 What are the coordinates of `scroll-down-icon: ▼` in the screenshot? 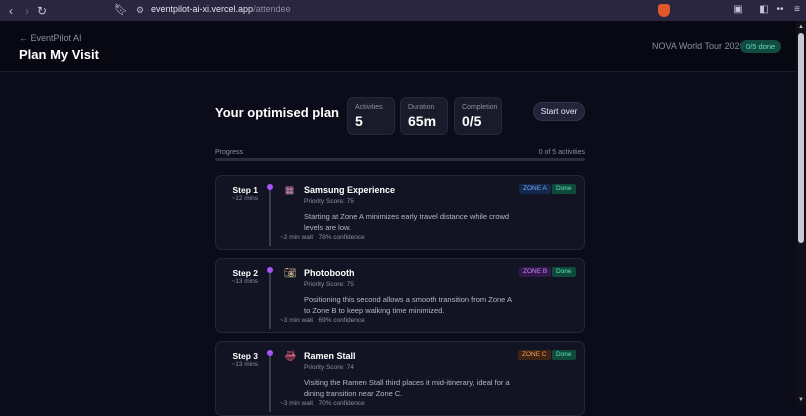 It's located at (801, 400).